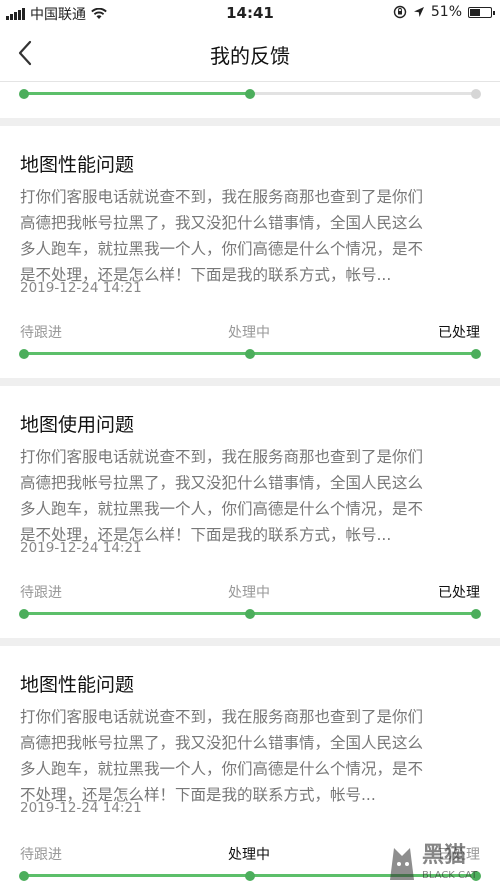 This screenshot has height=888, width=500. Describe the element at coordinates (137, 93) in the screenshot. I see `progress-bar-fill` at that location.